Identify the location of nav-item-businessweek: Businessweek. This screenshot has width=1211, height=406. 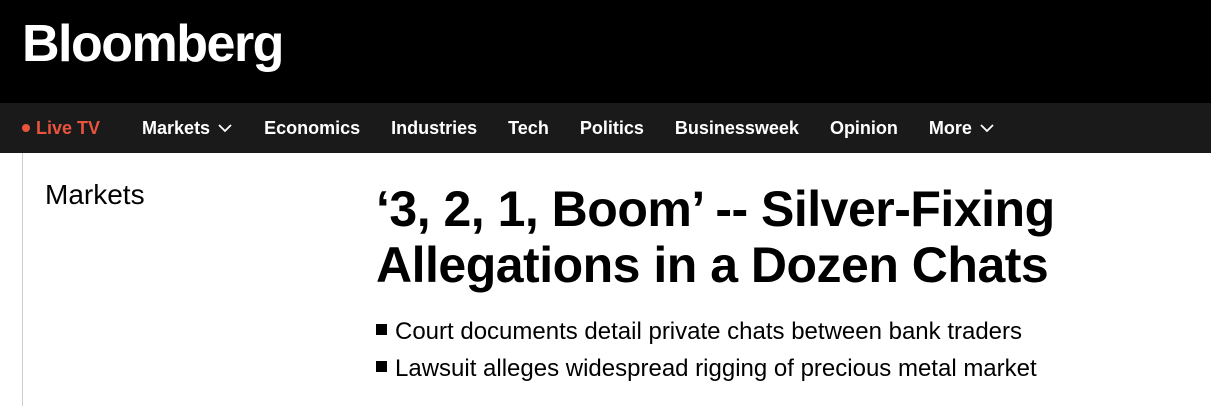
(737, 128).